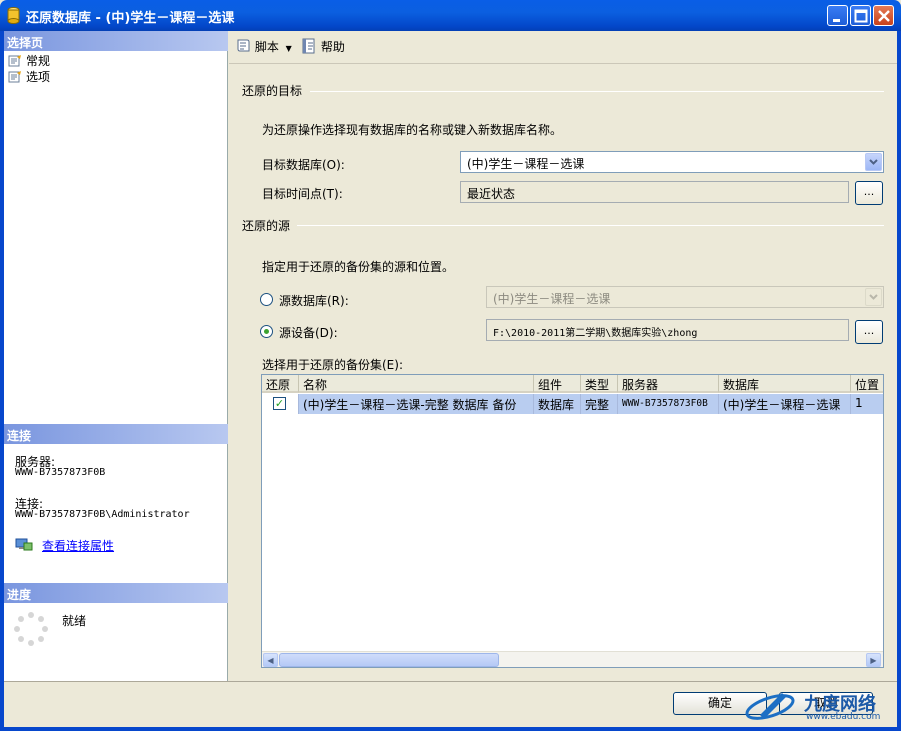  I want to click on scroll-left-button: ◀, so click(270, 660).